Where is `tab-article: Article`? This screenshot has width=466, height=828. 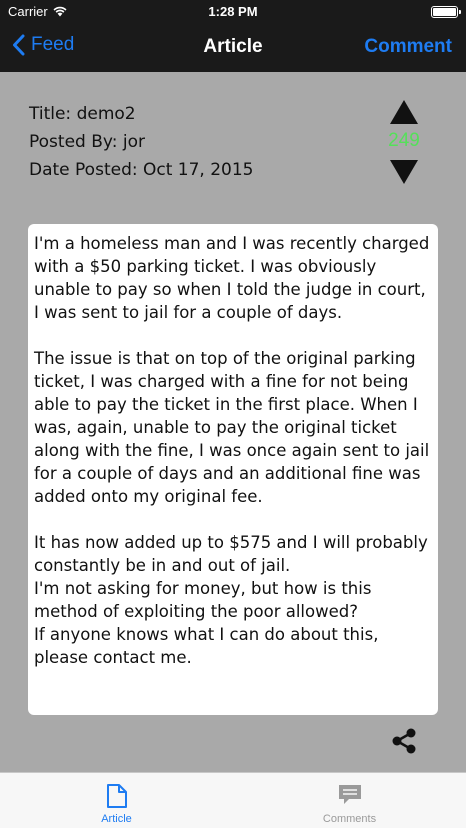
tab-article: Article is located at coordinates (116, 800).